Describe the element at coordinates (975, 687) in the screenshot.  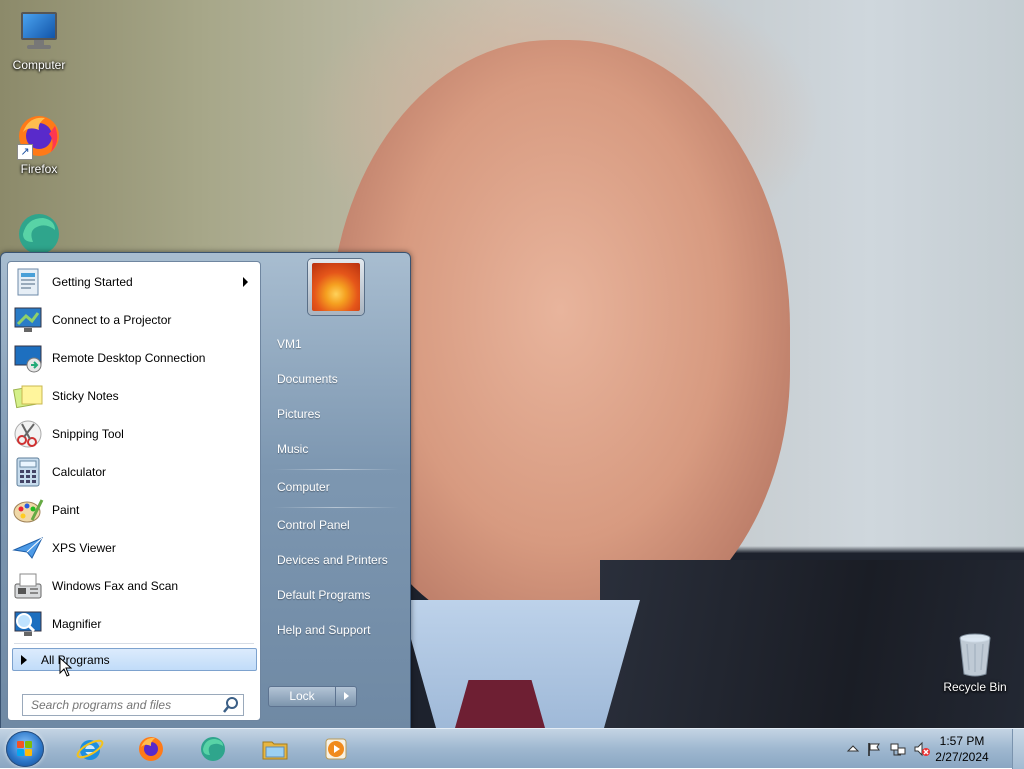
I see `desktop-icon-label: Recycle Bin` at that location.